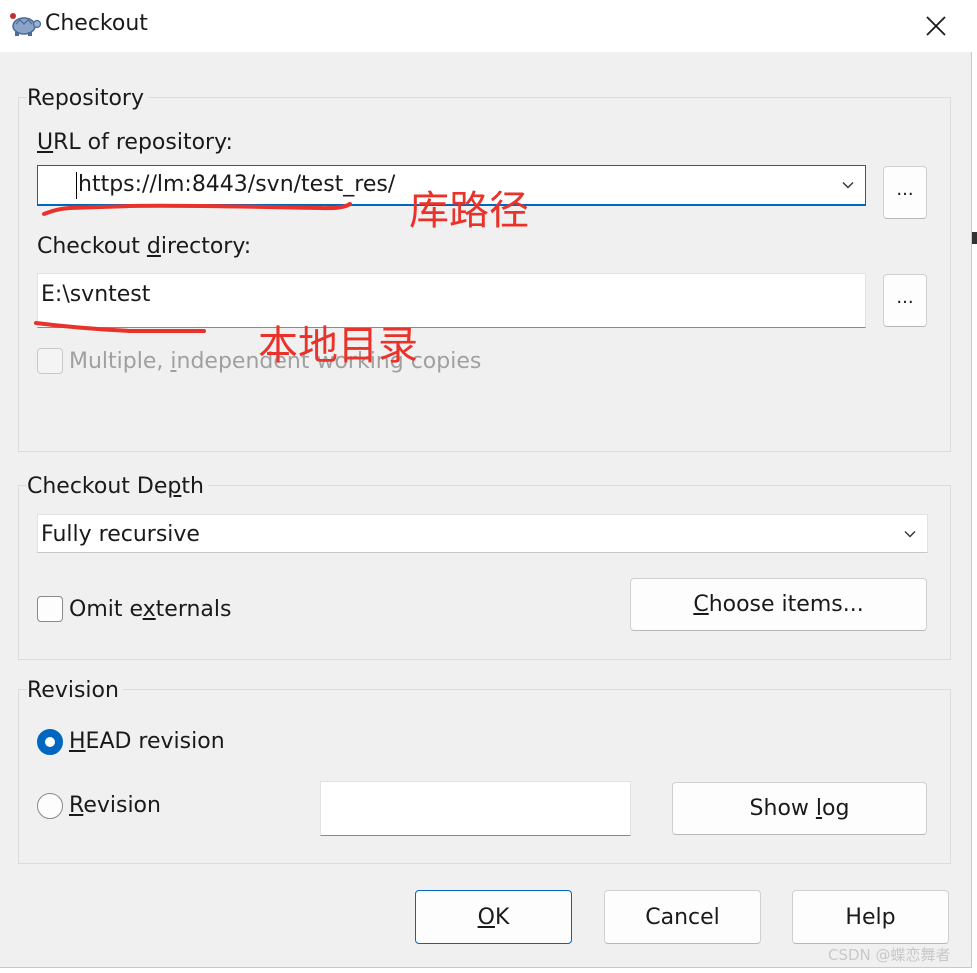  What do you see at coordinates (26, 24) in the screenshot?
I see `tortoise-icon` at bounding box center [26, 24].